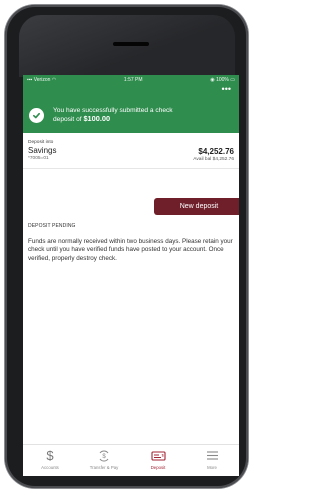 This screenshot has height=493, width=320. I want to click on dollar-icon: $, so click(50, 455).